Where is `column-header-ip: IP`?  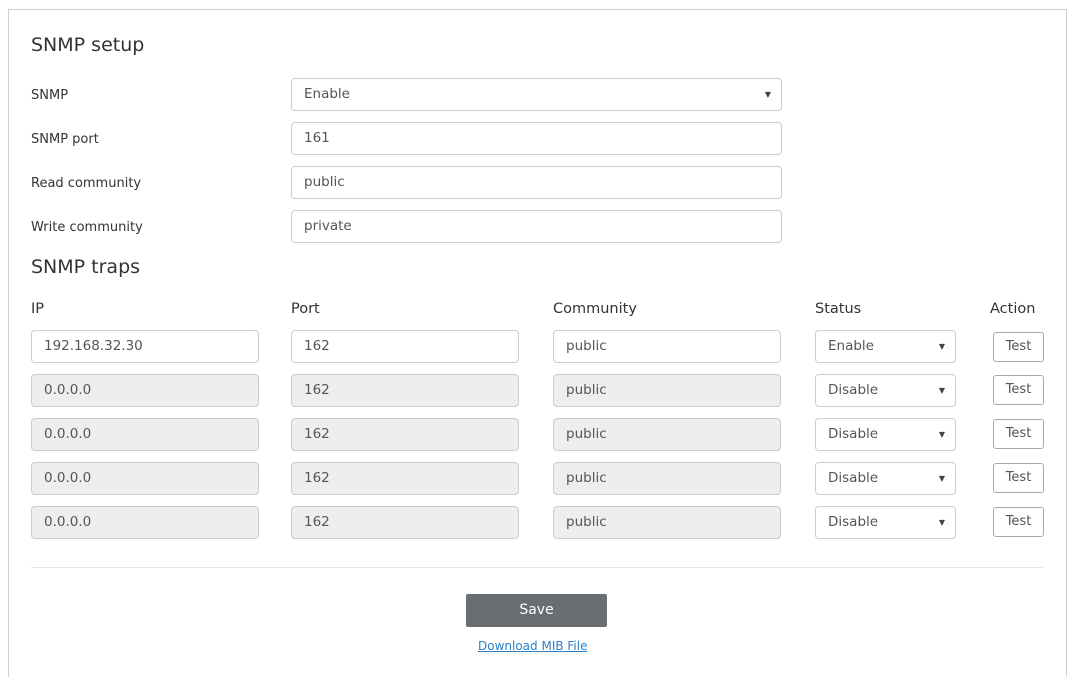
column-header-ip: IP is located at coordinates (38, 309).